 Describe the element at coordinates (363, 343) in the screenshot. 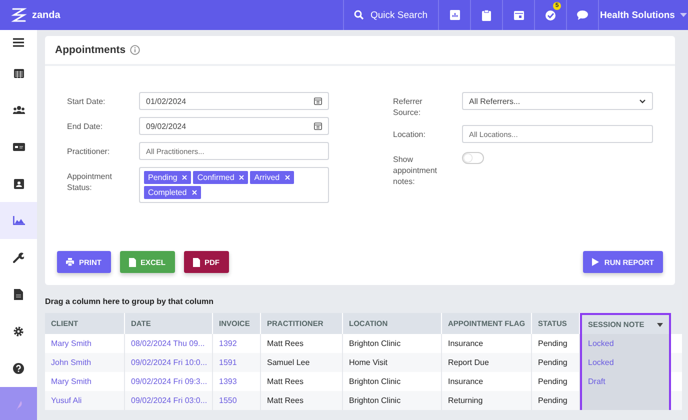

I see `table-row: Mary Smith 08/02/2024 Thu 09... 1392 Matt Rees Brighton Clinic Insurance Pending Locked` at that location.